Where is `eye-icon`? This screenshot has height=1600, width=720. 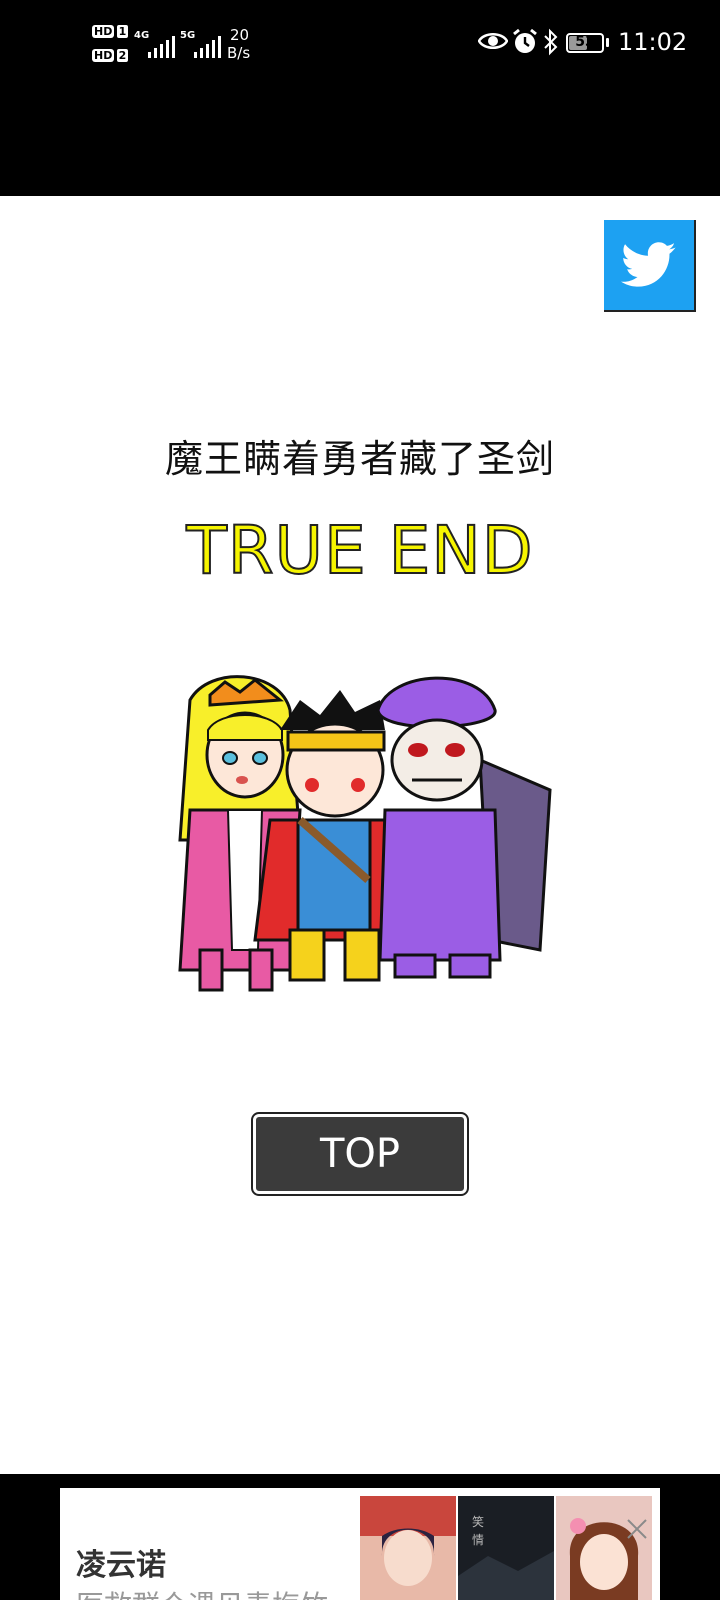
eye-icon is located at coordinates (493, 41).